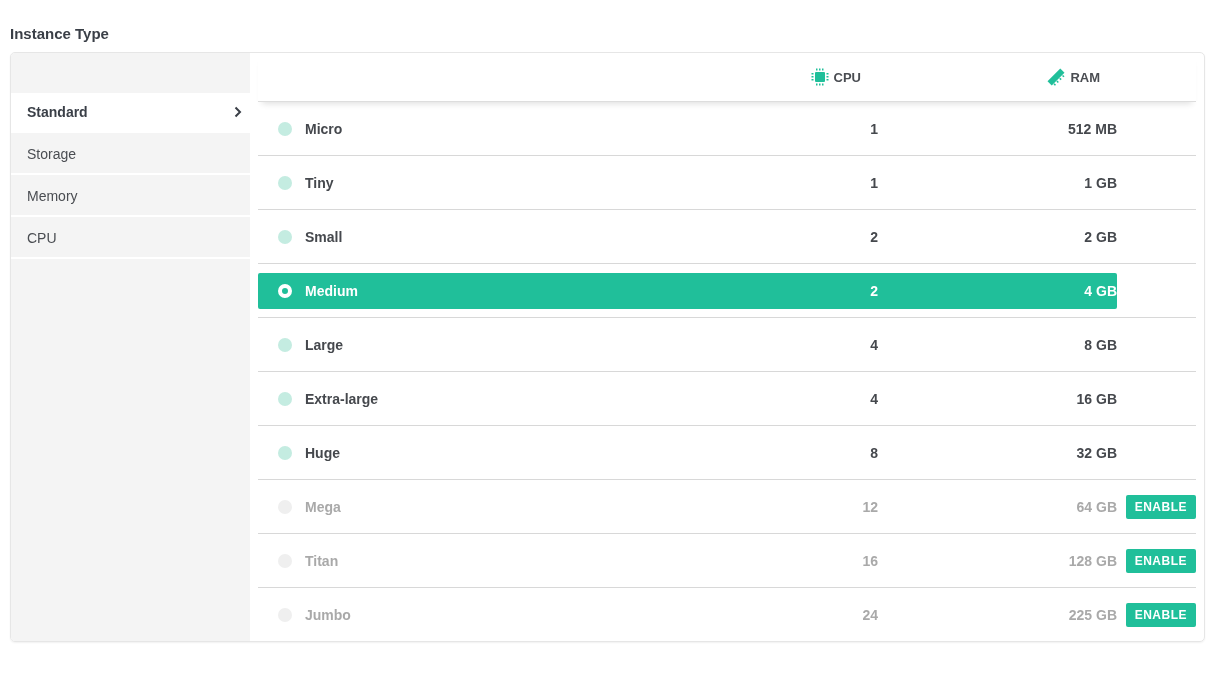  What do you see at coordinates (847, 77) in the screenshot?
I see `column-header: CPU` at bounding box center [847, 77].